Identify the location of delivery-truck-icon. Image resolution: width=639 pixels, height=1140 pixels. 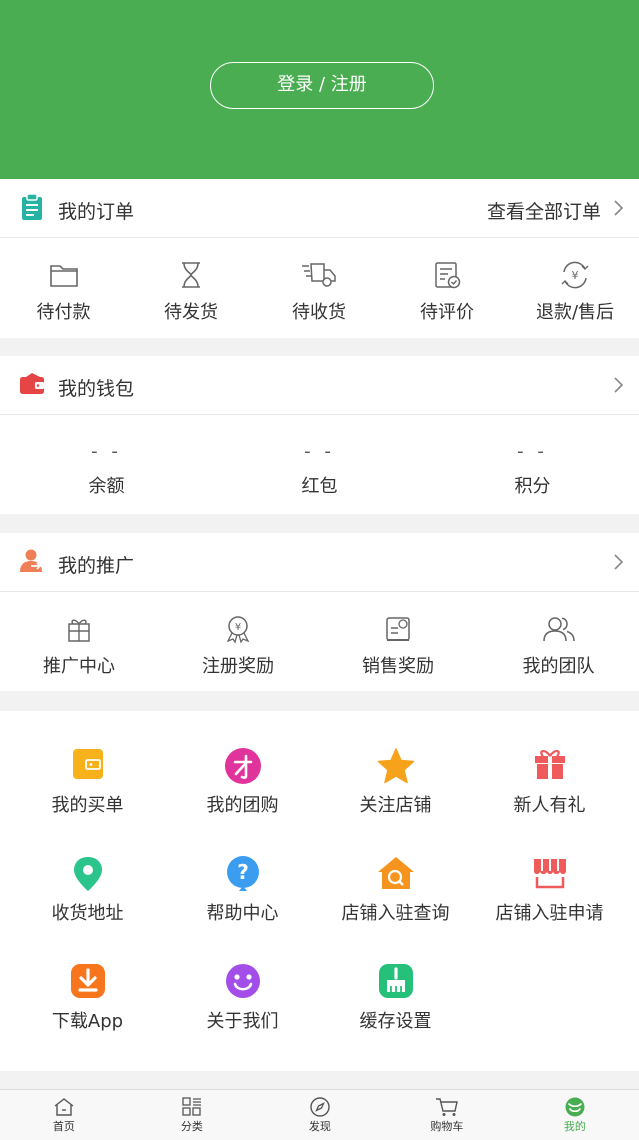
(319, 275).